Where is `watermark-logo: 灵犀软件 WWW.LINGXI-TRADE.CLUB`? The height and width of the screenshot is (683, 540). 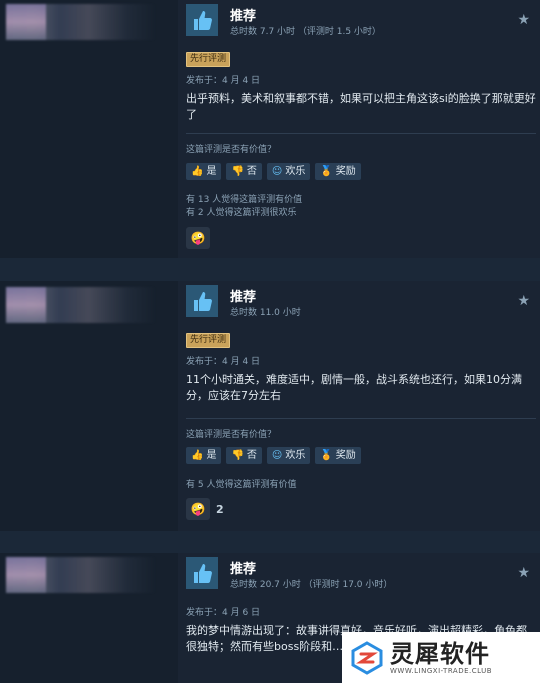
watermark-logo: 灵犀软件 WWW.LINGXI-TRADE.CLUB is located at coordinates (441, 657).